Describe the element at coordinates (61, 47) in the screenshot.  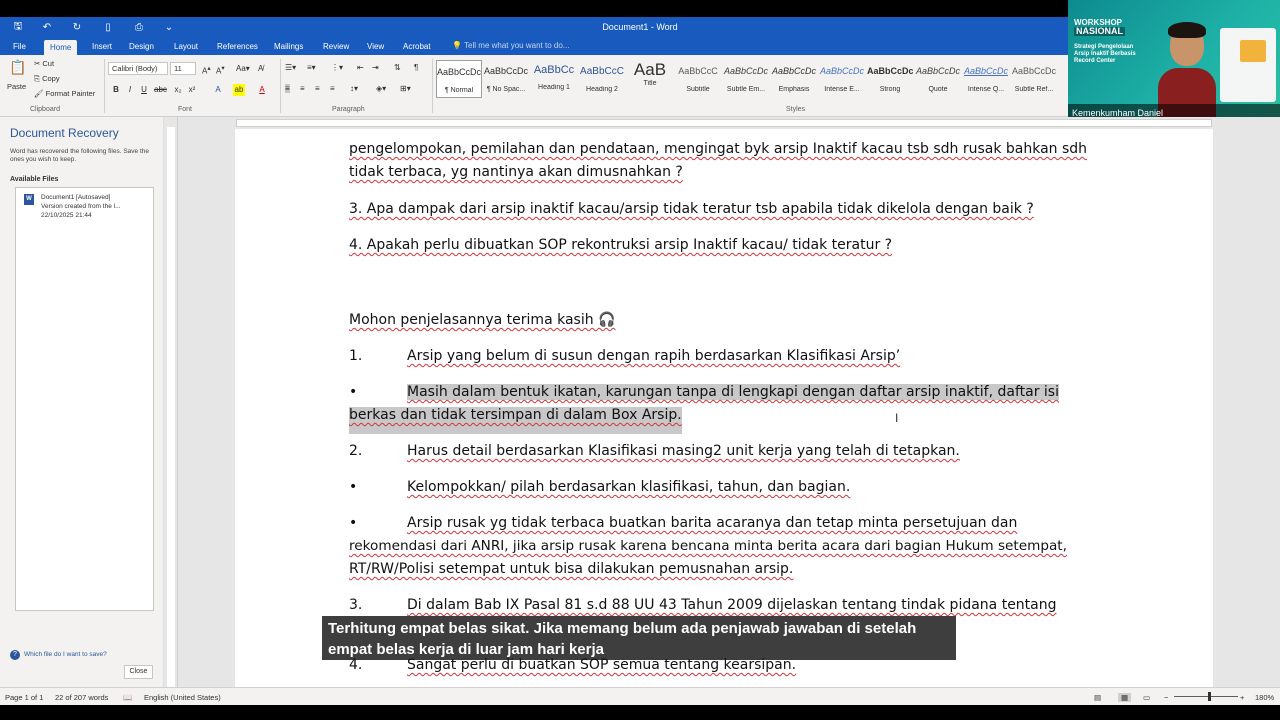
I see `tab-home: Home` at that location.